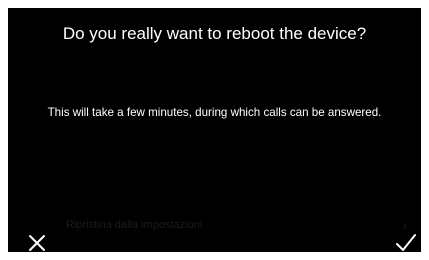 Image resolution: width=429 pixels, height=260 pixels. I want to click on confirm-button, so click(405, 239).